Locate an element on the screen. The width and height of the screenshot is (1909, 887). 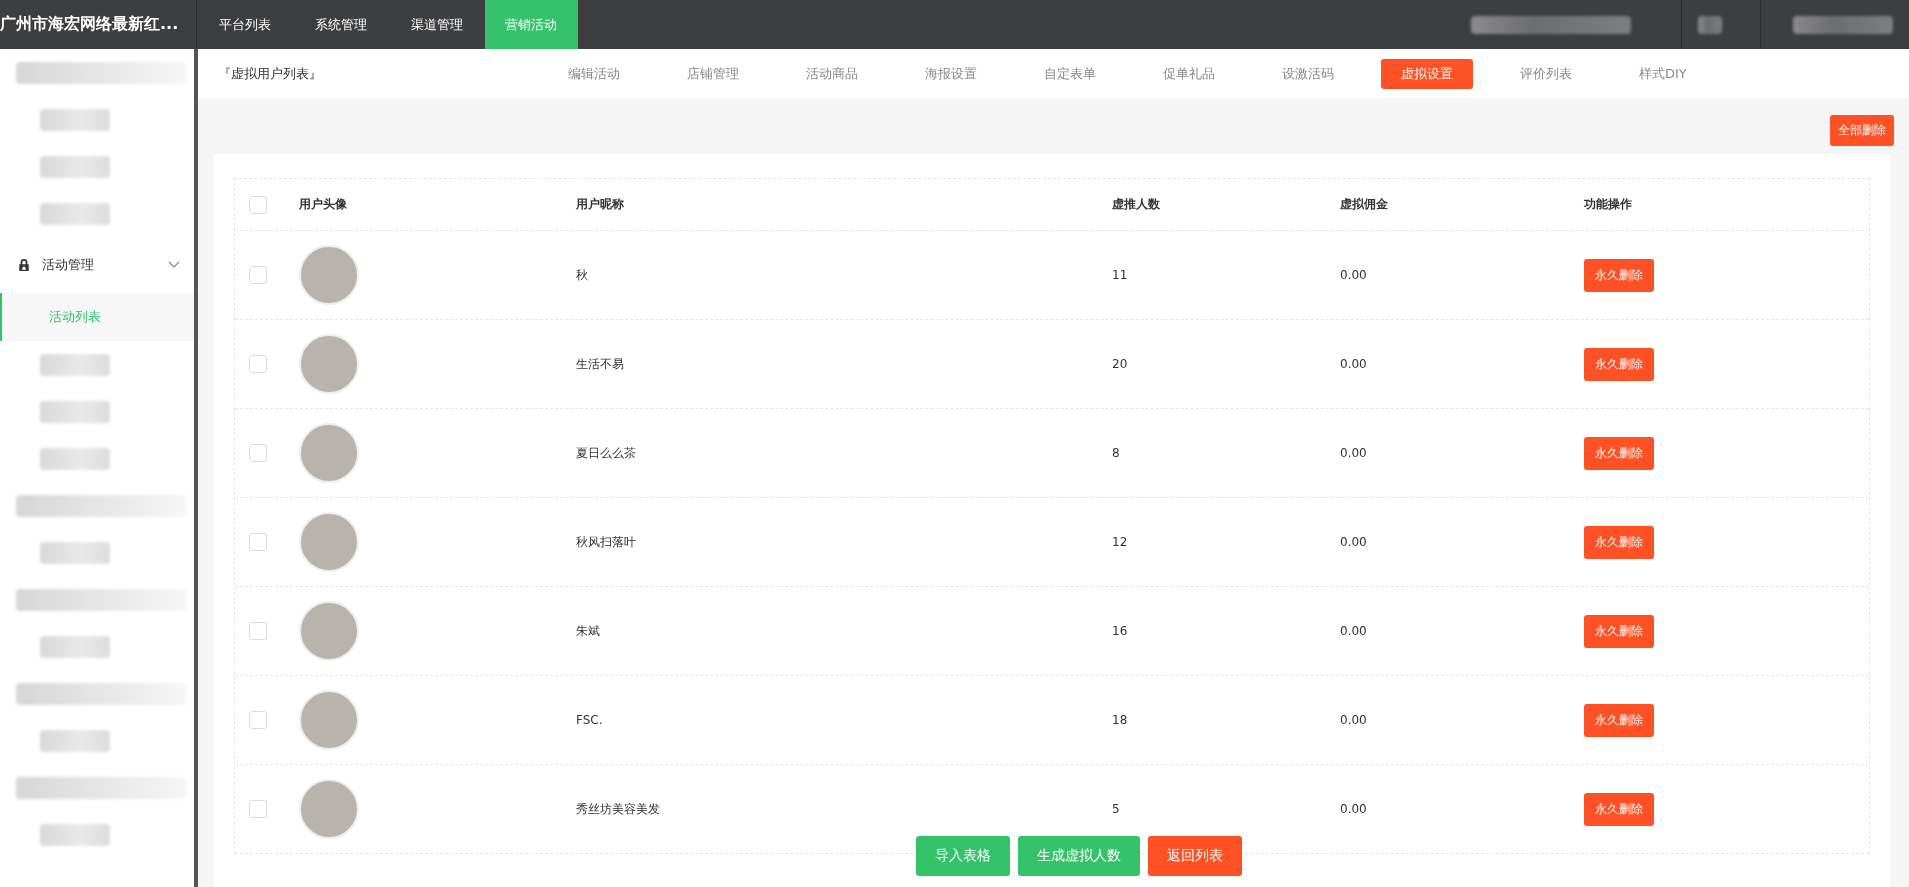
column-header: 虚推人数 is located at coordinates (1136, 204).